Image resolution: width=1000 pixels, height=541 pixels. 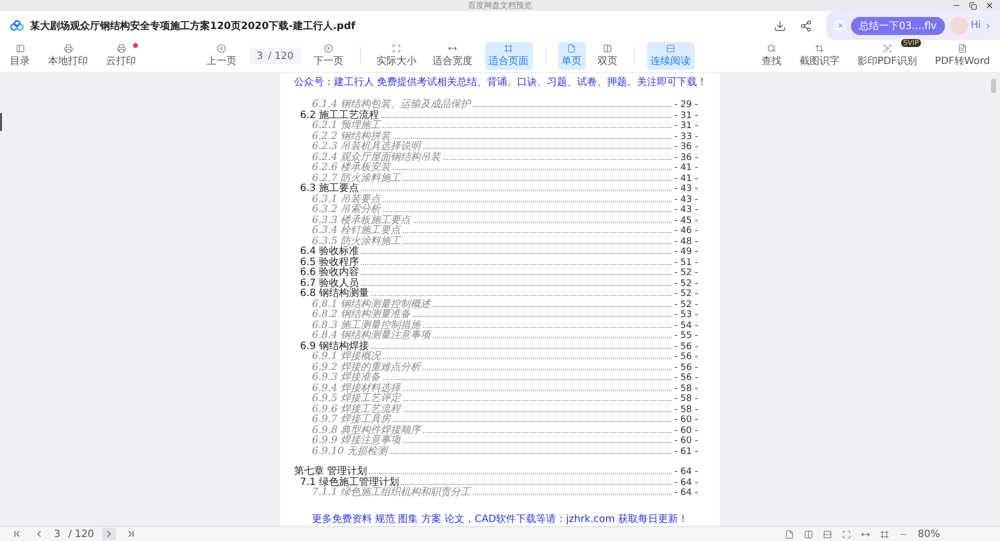 What do you see at coordinates (686, 241) in the screenshot?
I see `toc-page-number: - 48 -` at bounding box center [686, 241].